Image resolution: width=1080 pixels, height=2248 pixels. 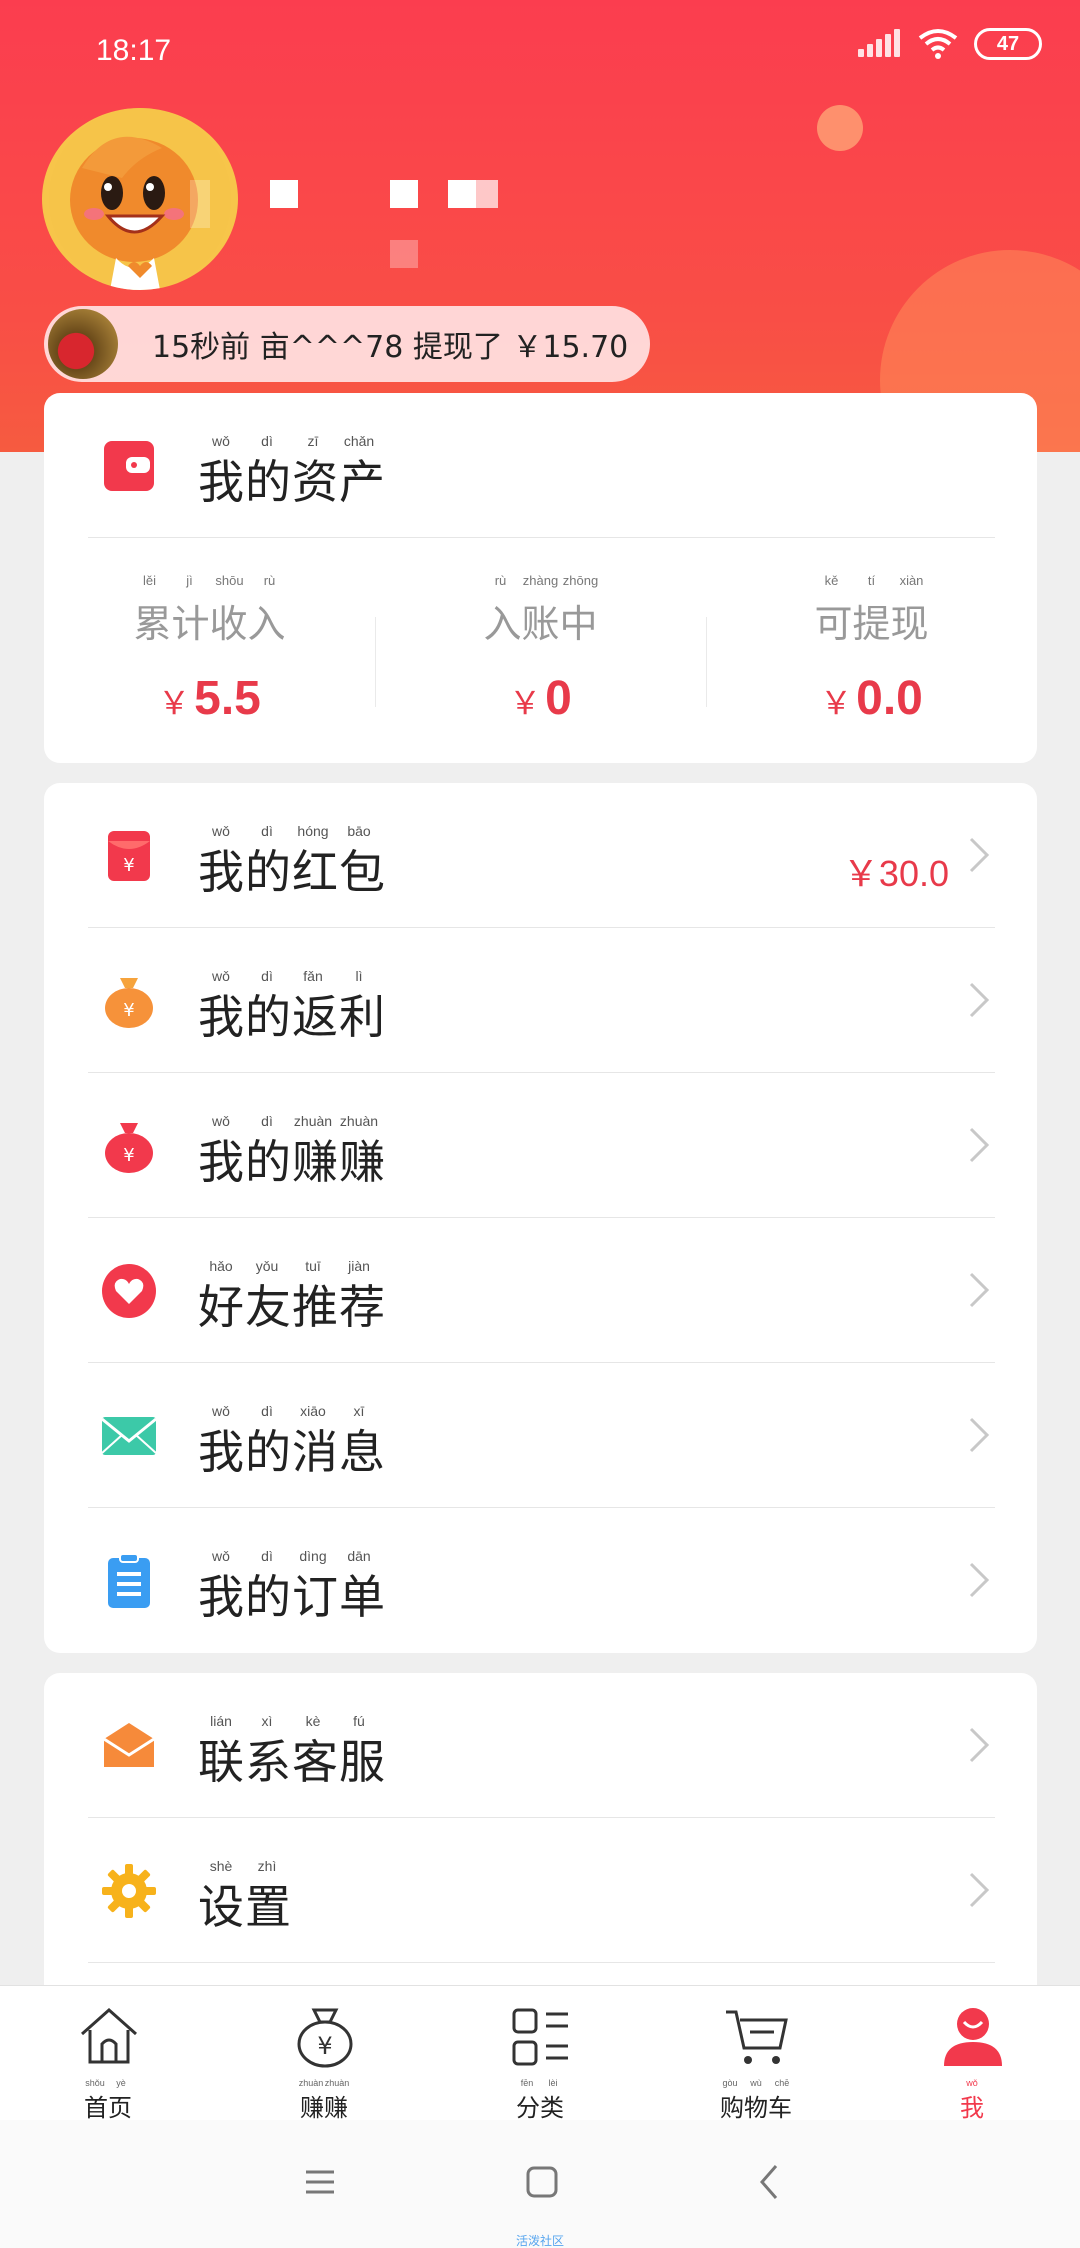 I want to click on category-icon, so click(x=540, y=2037).